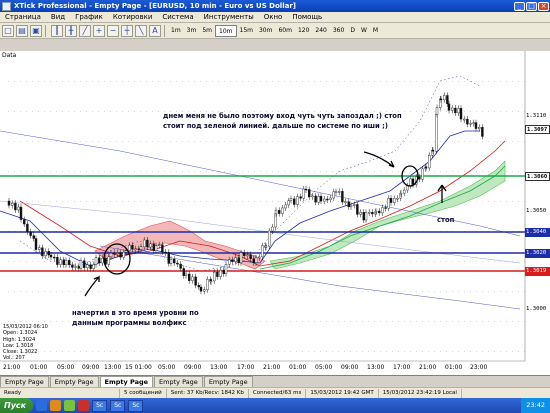  Describe the element at coordinates (22, 30) in the screenshot. I see `open-icon: ▤` at that location.